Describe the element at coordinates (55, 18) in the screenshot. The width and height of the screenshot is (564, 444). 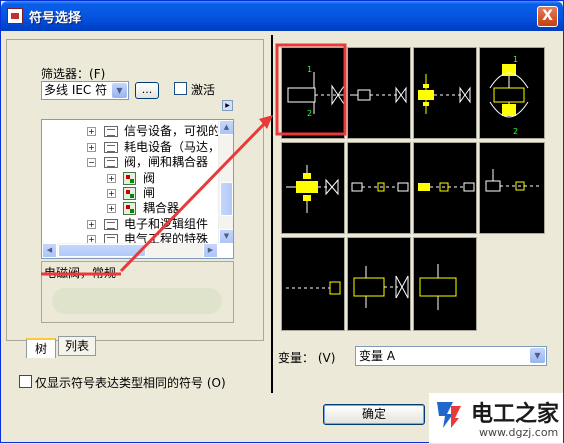
I see `window-title: 符号选择` at that location.